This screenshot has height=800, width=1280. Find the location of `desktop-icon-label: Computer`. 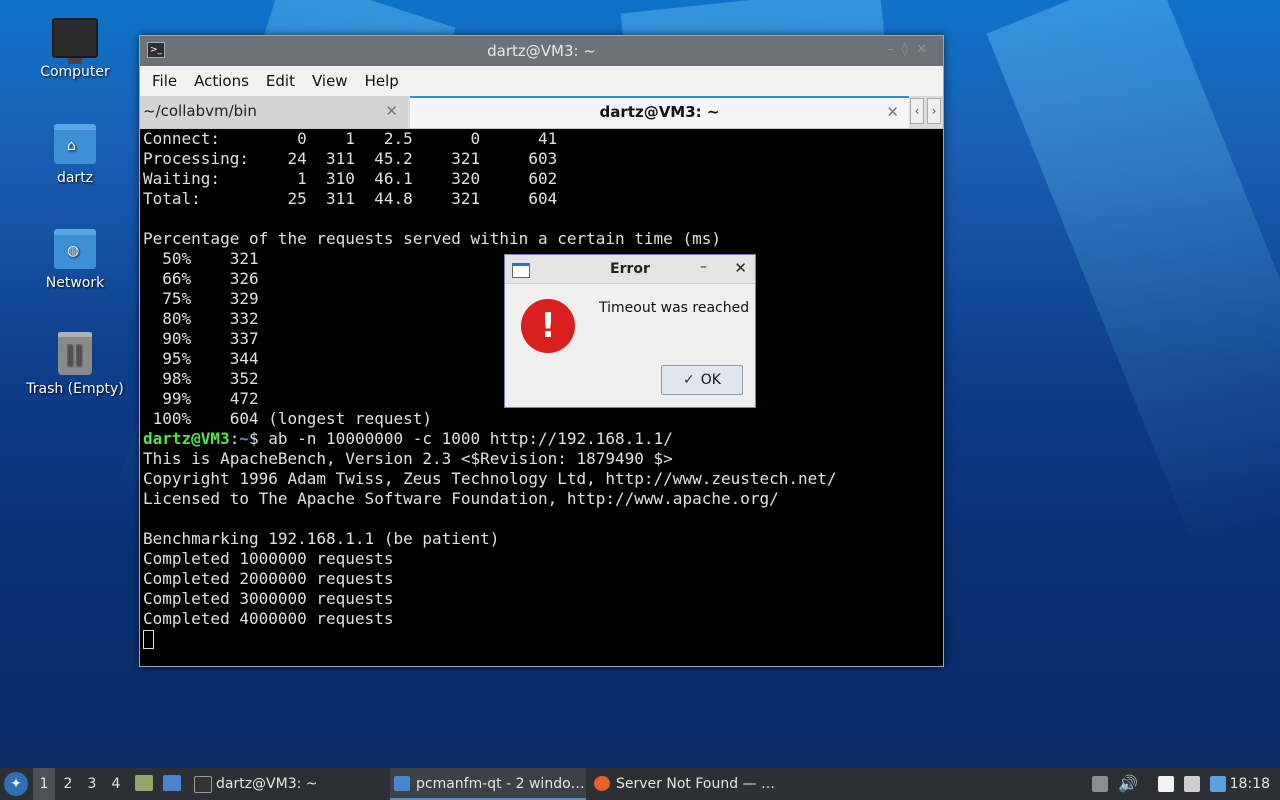

desktop-icon-label: Computer is located at coordinates (75, 72).